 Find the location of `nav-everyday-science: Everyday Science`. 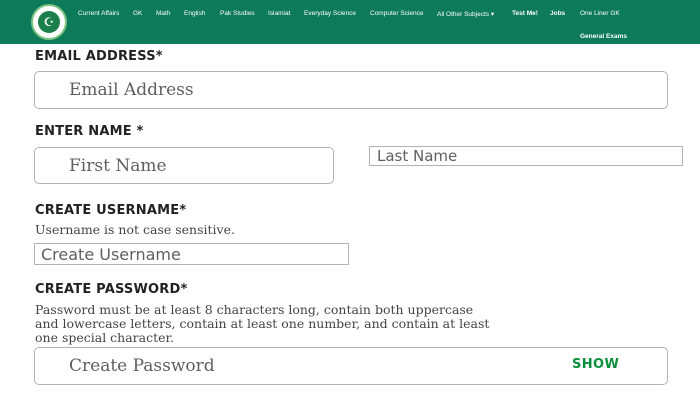

nav-everyday-science: Everyday Science is located at coordinates (330, 13).